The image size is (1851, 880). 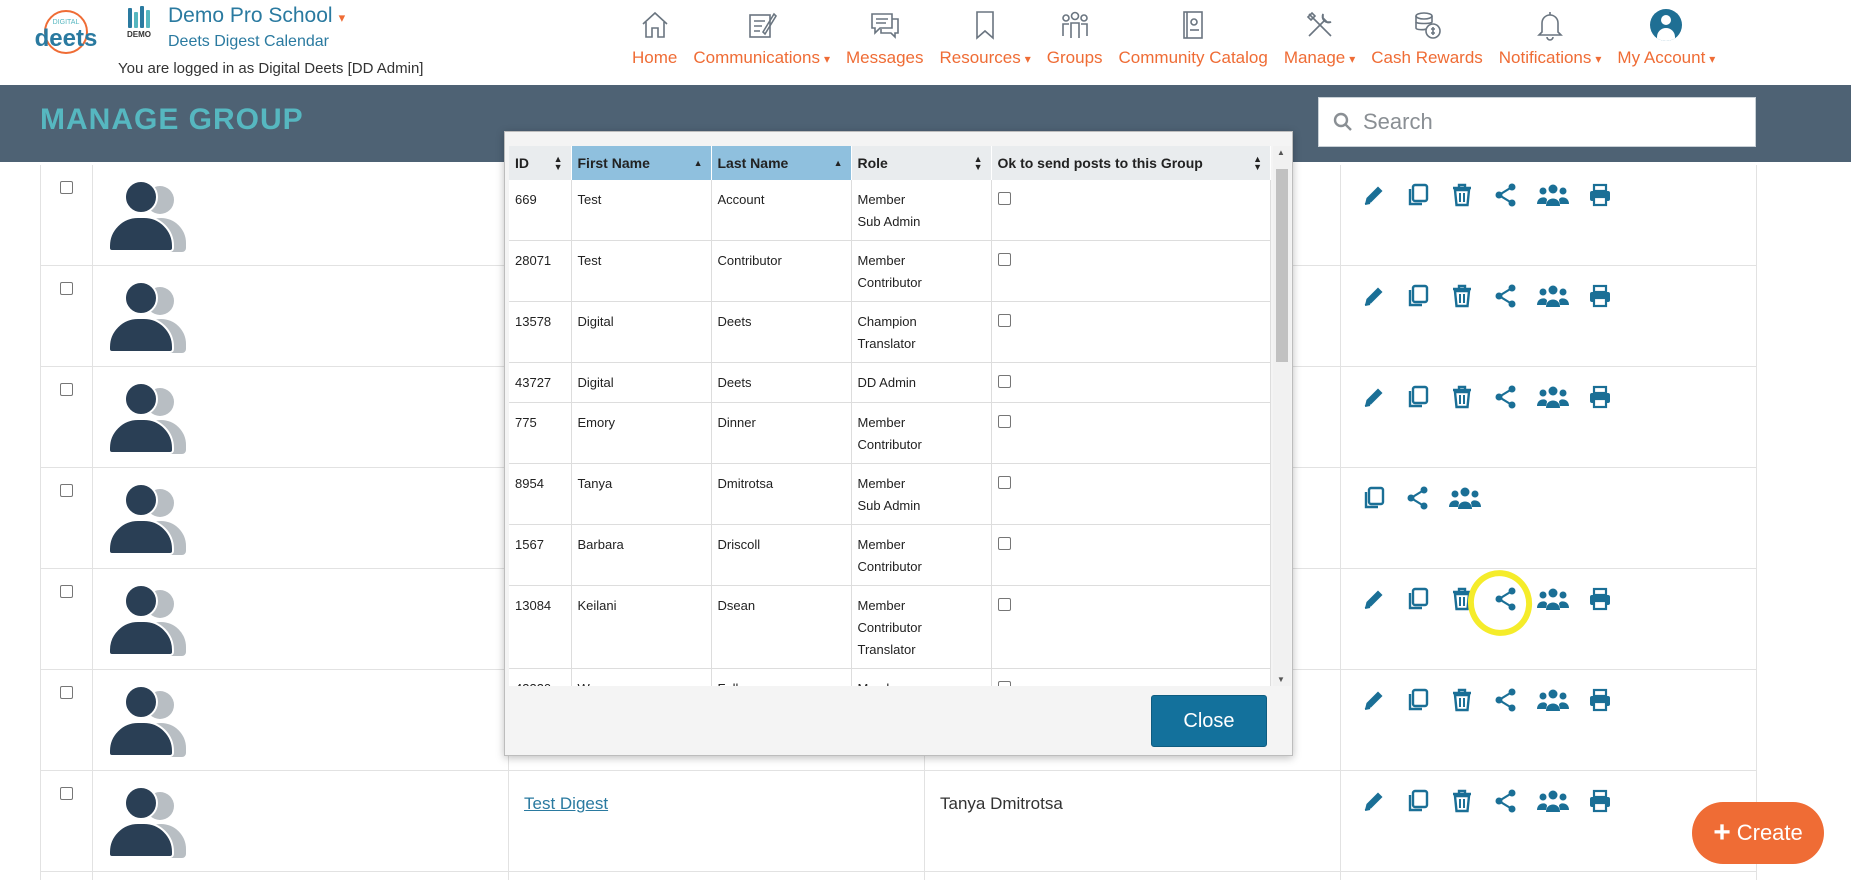 What do you see at coordinates (1758, 833) in the screenshot?
I see `create-button: + Create` at bounding box center [1758, 833].